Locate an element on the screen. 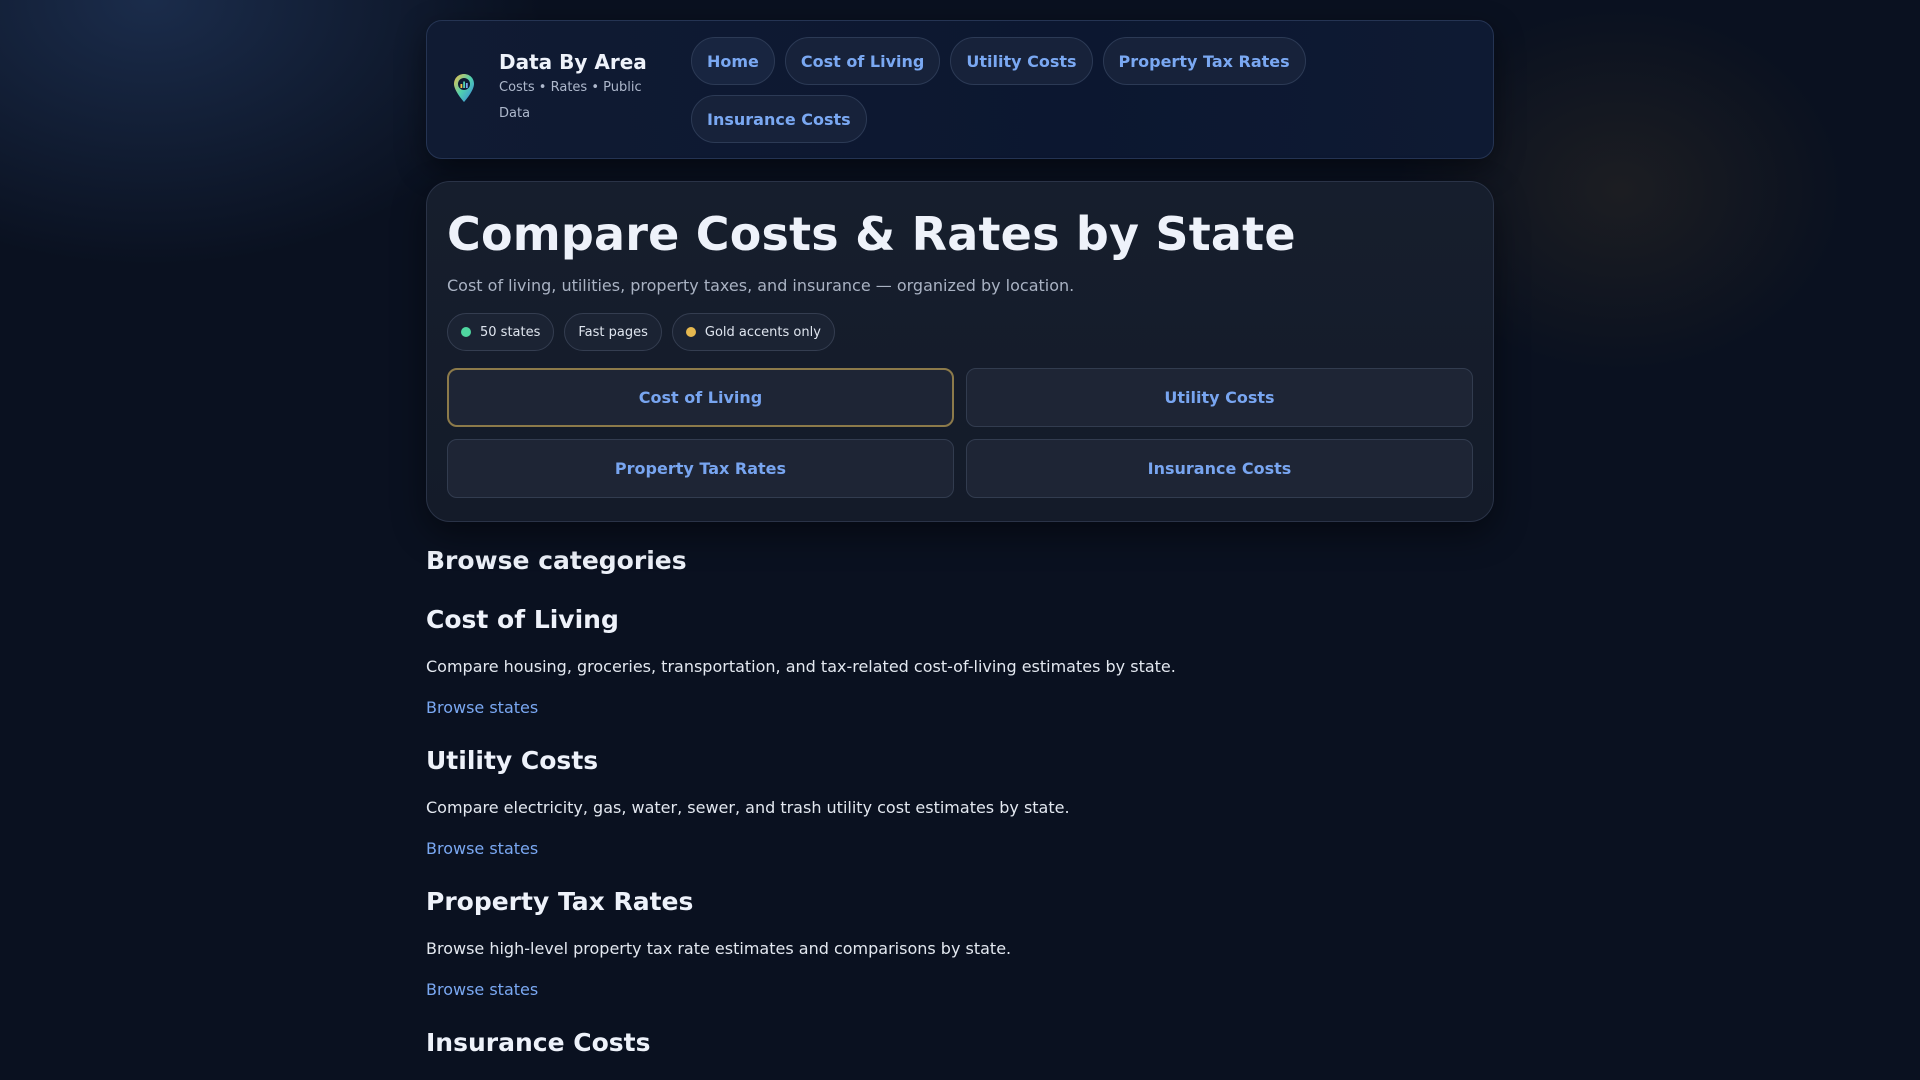 The height and width of the screenshot is (1080, 1920). feature-chips: 50 states Fast pages Gold accents only is located at coordinates (960, 332).